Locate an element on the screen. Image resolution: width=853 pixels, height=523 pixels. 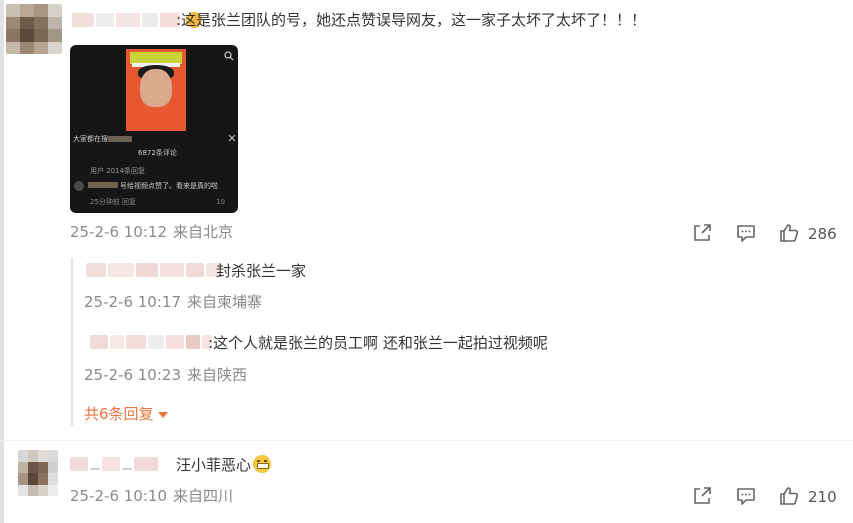
more-replies-link: 共6条回复 is located at coordinates (126, 414).